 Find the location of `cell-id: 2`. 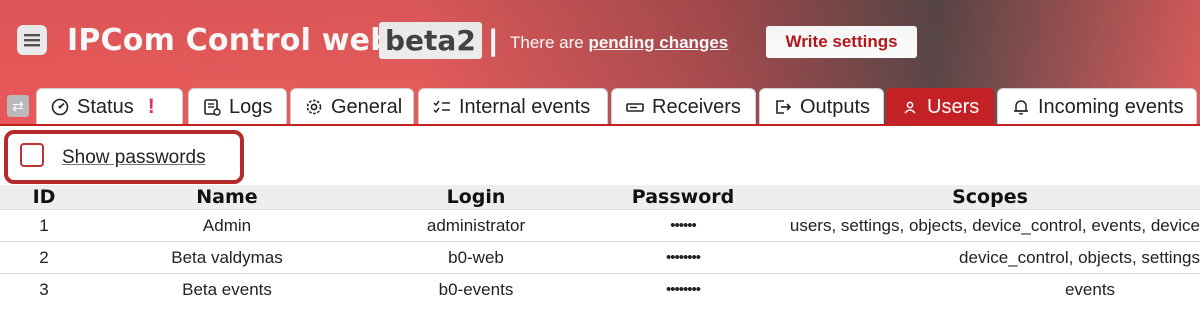

cell-id: 2 is located at coordinates (44, 257).